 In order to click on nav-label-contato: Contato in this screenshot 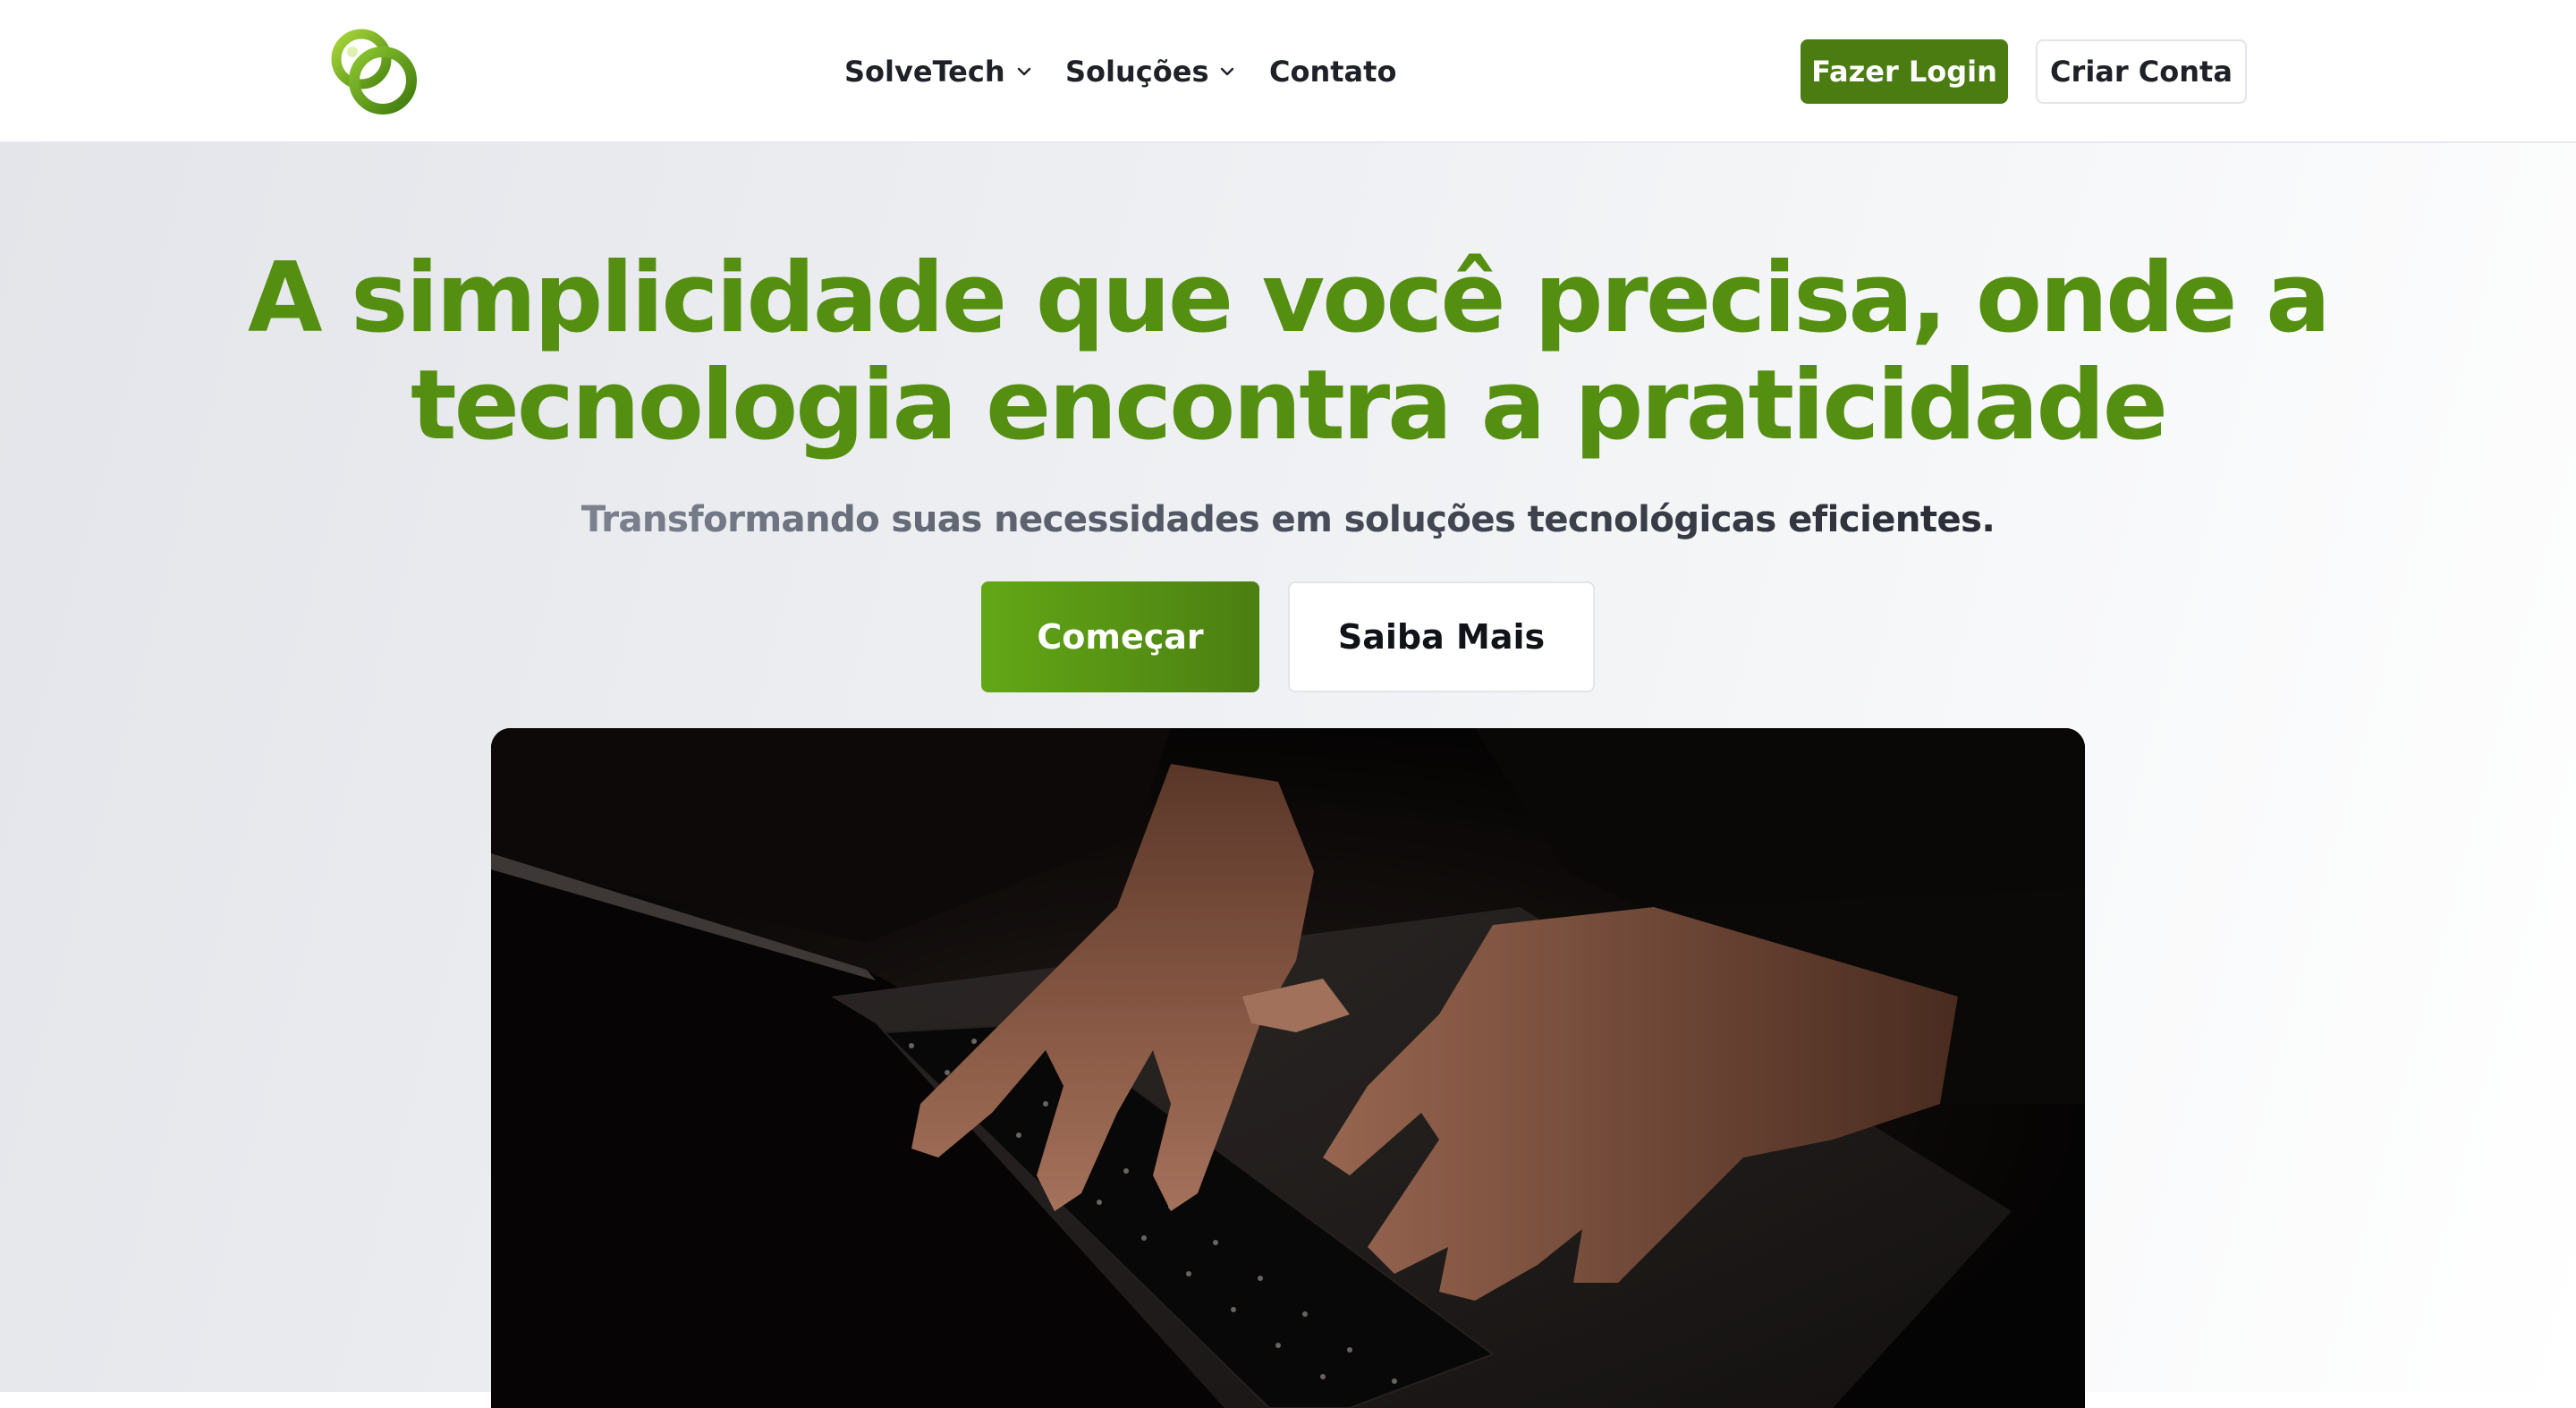, I will do `click(1333, 72)`.